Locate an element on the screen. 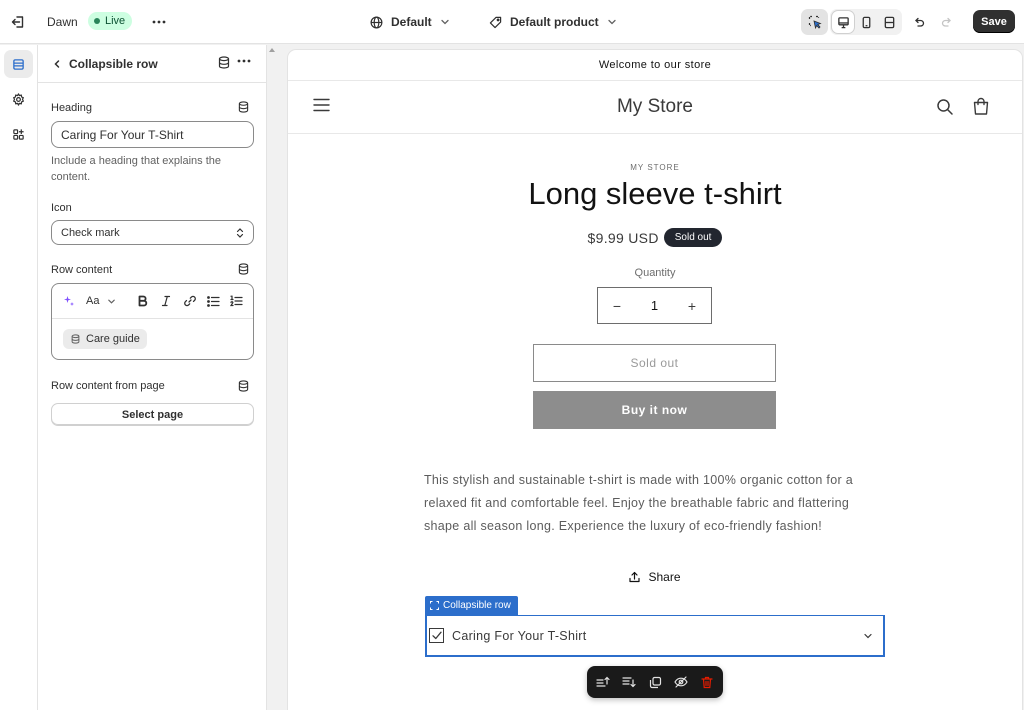 The width and height of the screenshot is (1024, 710). viewport-switcher is located at coordinates (866, 22).